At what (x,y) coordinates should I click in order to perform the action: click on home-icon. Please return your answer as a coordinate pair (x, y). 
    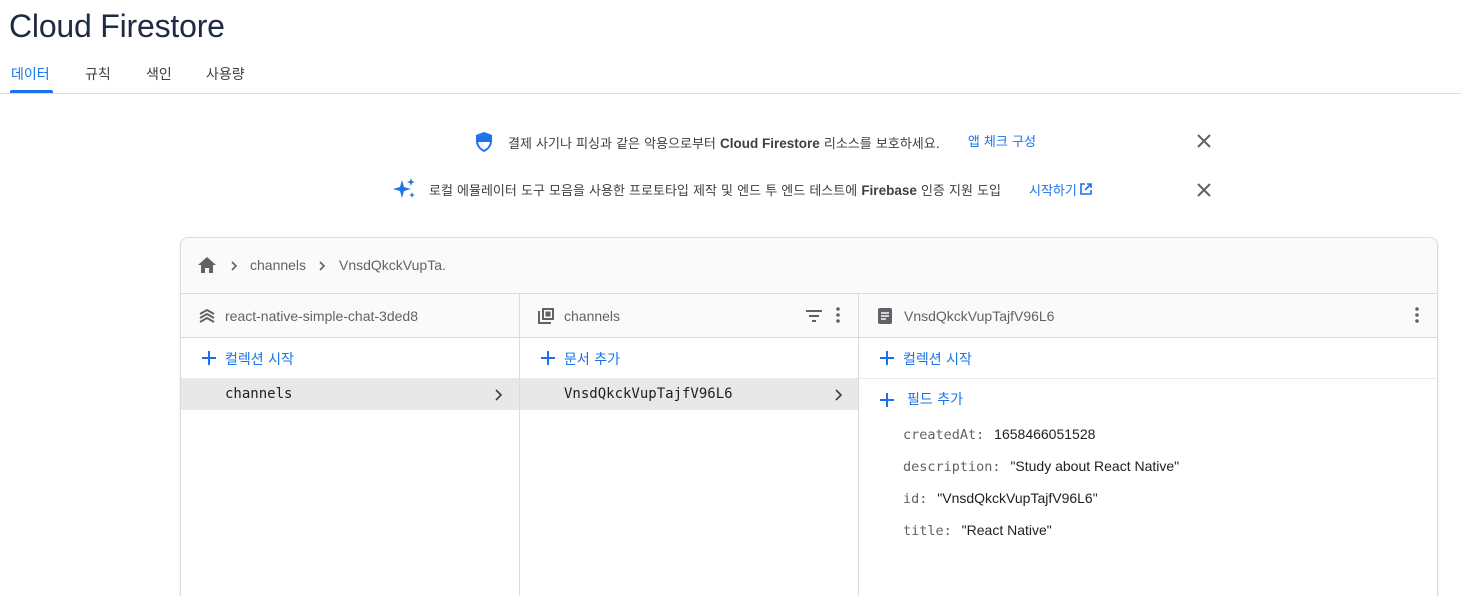
    Looking at the image, I should click on (207, 265).